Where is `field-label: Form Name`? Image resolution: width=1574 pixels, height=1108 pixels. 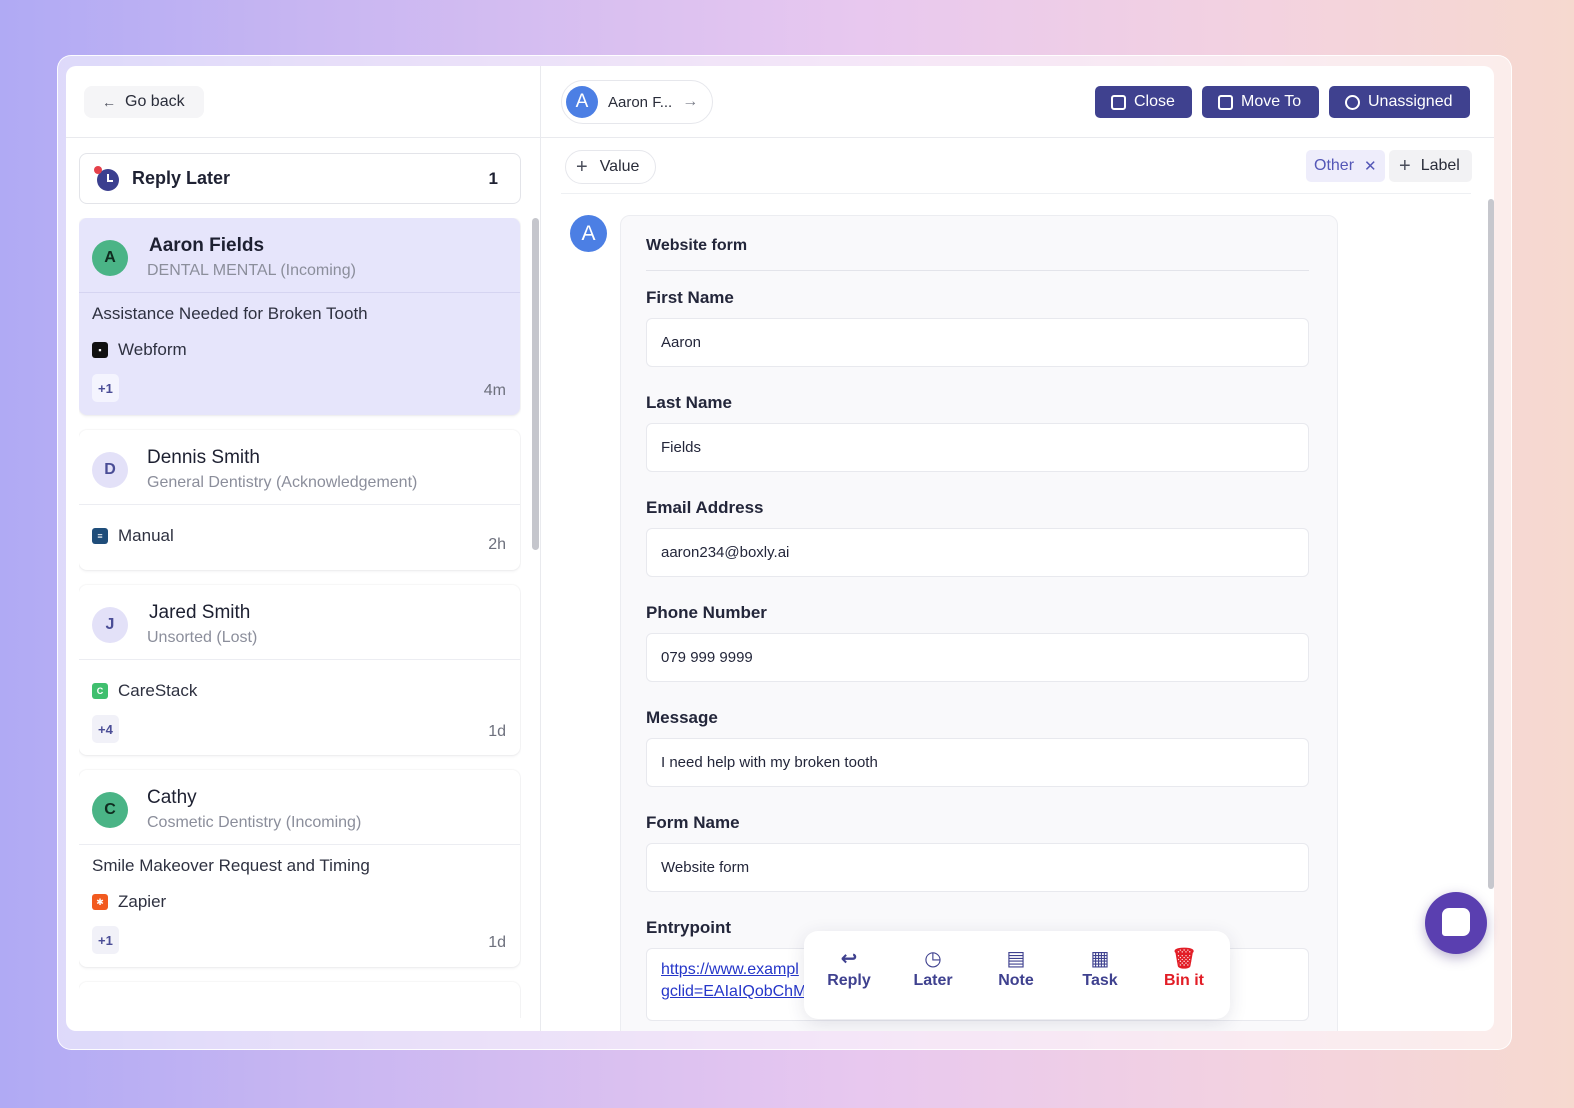
field-label: Form Name is located at coordinates (693, 822).